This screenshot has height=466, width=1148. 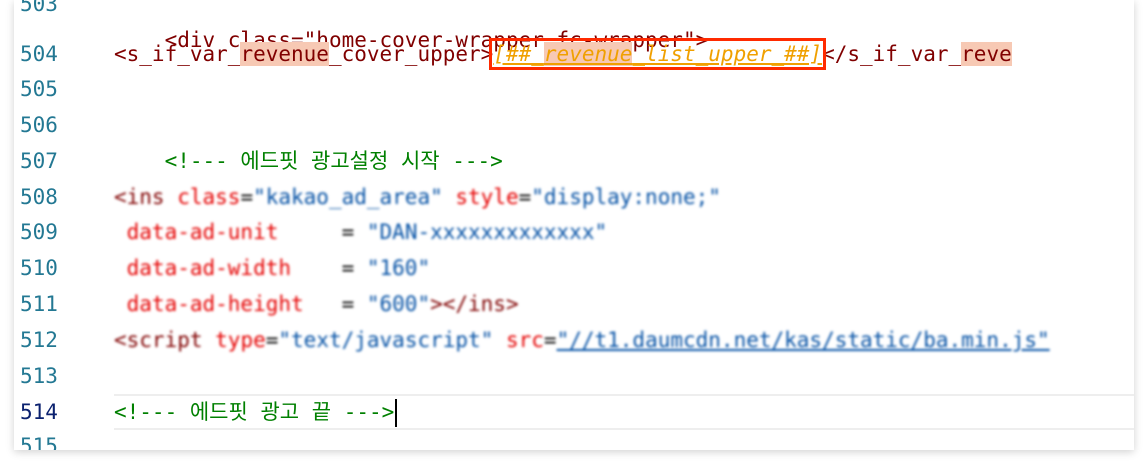 What do you see at coordinates (392, 340) in the screenshot?
I see `code-token: "text/javascript"` at bounding box center [392, 340].